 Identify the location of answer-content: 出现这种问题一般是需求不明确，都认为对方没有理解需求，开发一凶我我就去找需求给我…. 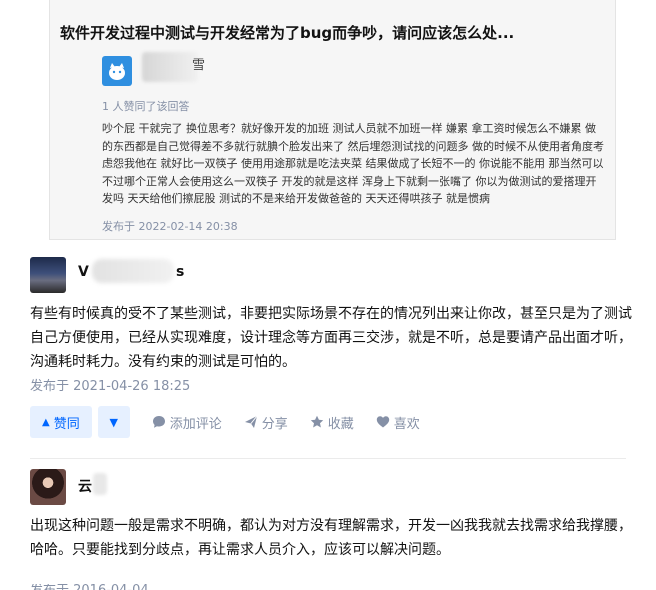
(331, 538).